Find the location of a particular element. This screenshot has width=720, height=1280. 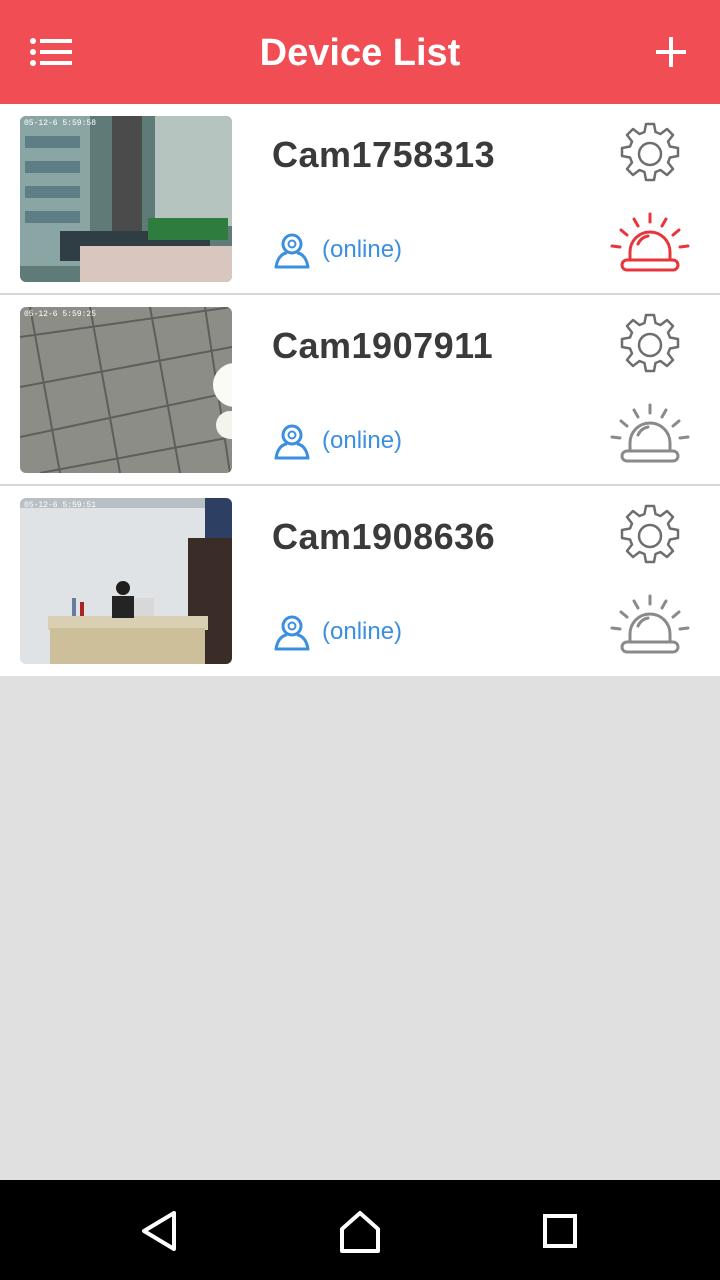

app-header: Device List is located at coordinates (360, 52).